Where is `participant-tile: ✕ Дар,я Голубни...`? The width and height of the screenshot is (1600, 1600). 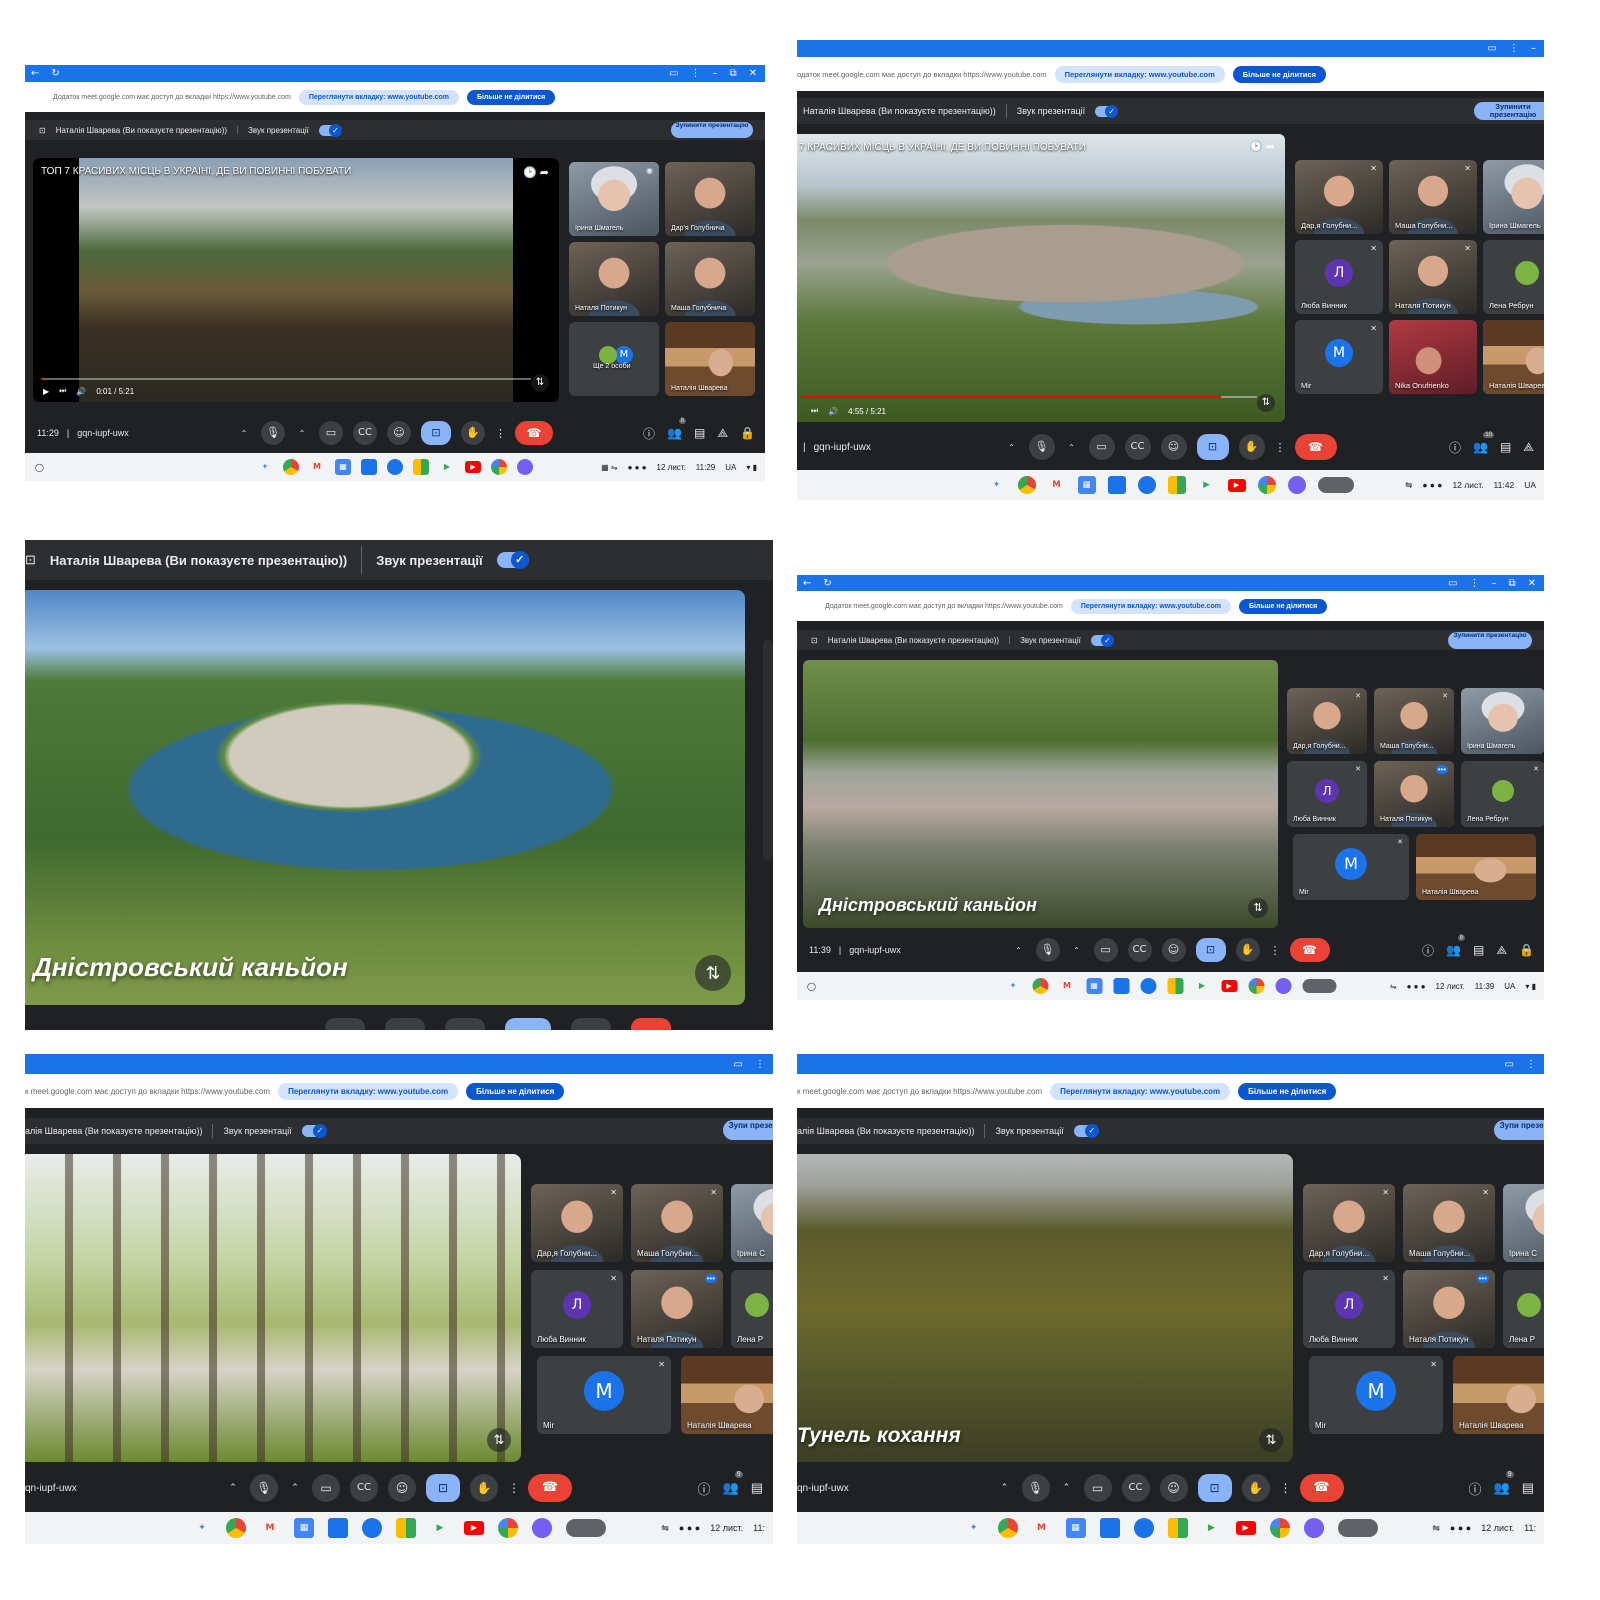 participant-tile: ✕ Дар,я Голубни... is located at coordinates (1327, 721).